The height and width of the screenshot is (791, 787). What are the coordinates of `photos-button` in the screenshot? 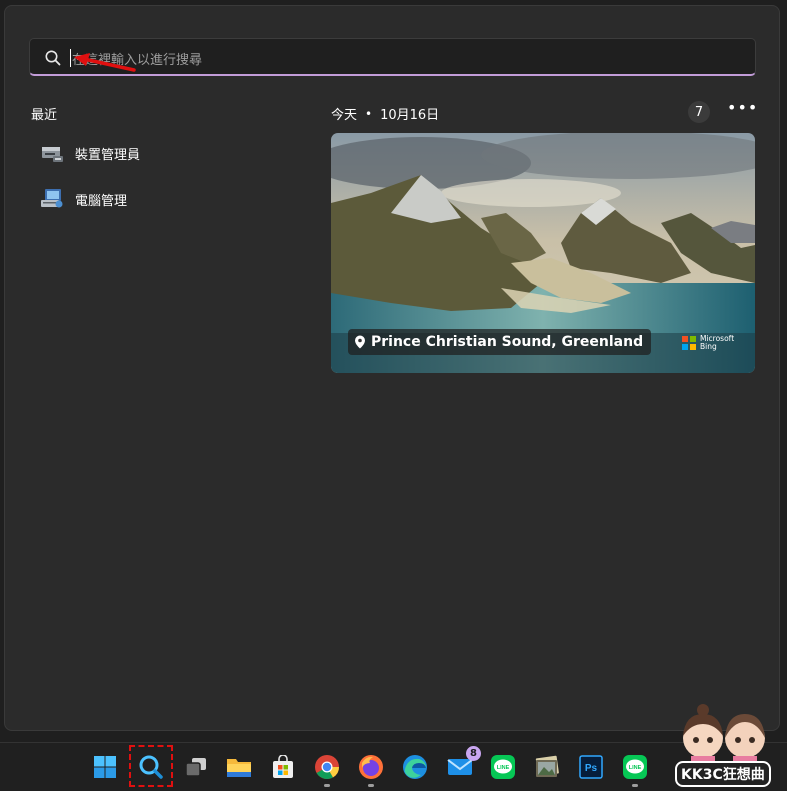 It's located at (547, 767).